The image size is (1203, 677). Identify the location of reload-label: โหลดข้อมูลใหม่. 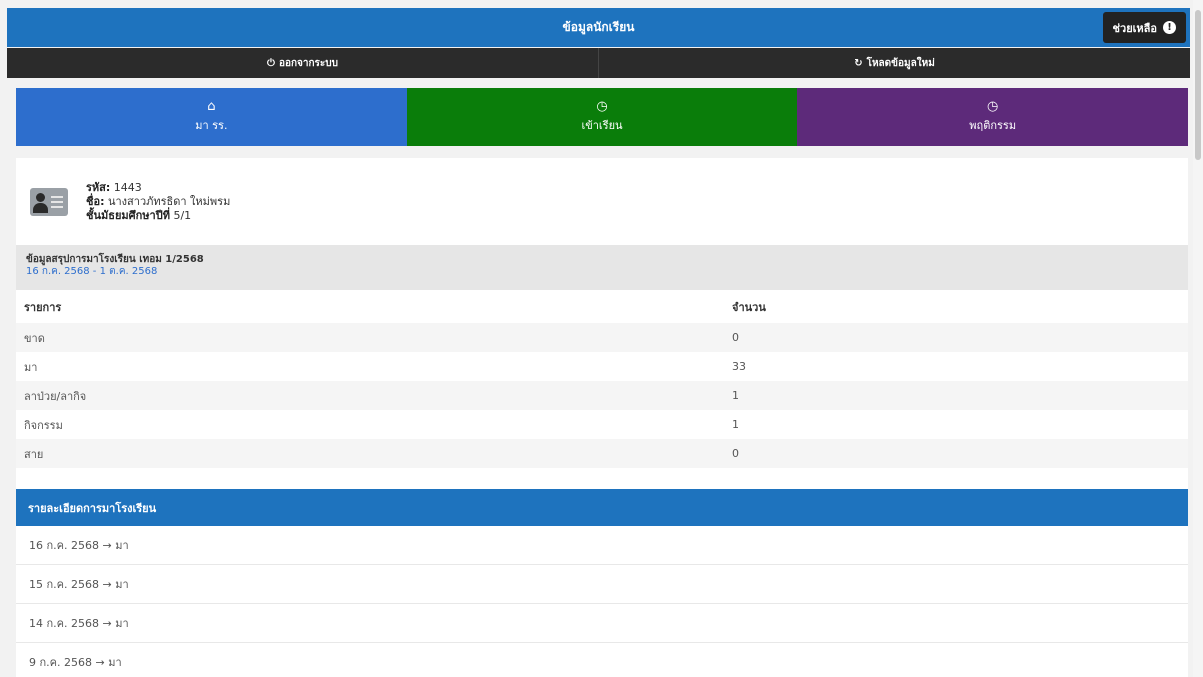
(900, 63).